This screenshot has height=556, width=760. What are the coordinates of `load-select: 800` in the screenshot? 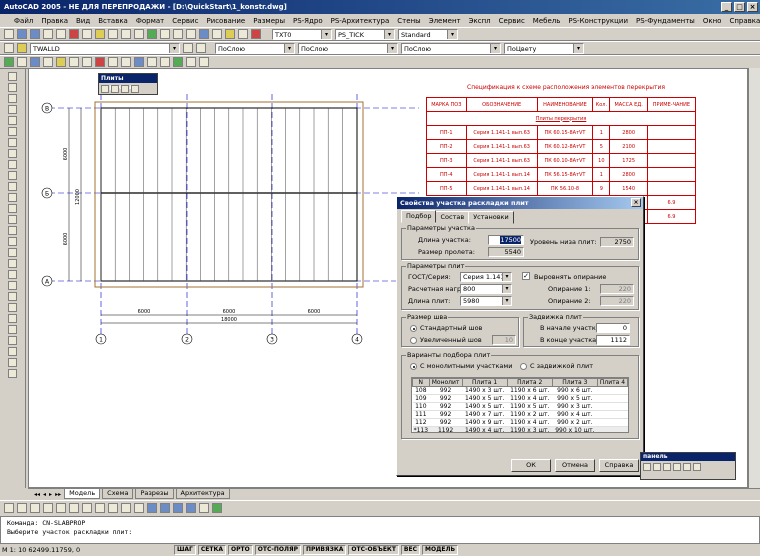 It's located at (486, 289).